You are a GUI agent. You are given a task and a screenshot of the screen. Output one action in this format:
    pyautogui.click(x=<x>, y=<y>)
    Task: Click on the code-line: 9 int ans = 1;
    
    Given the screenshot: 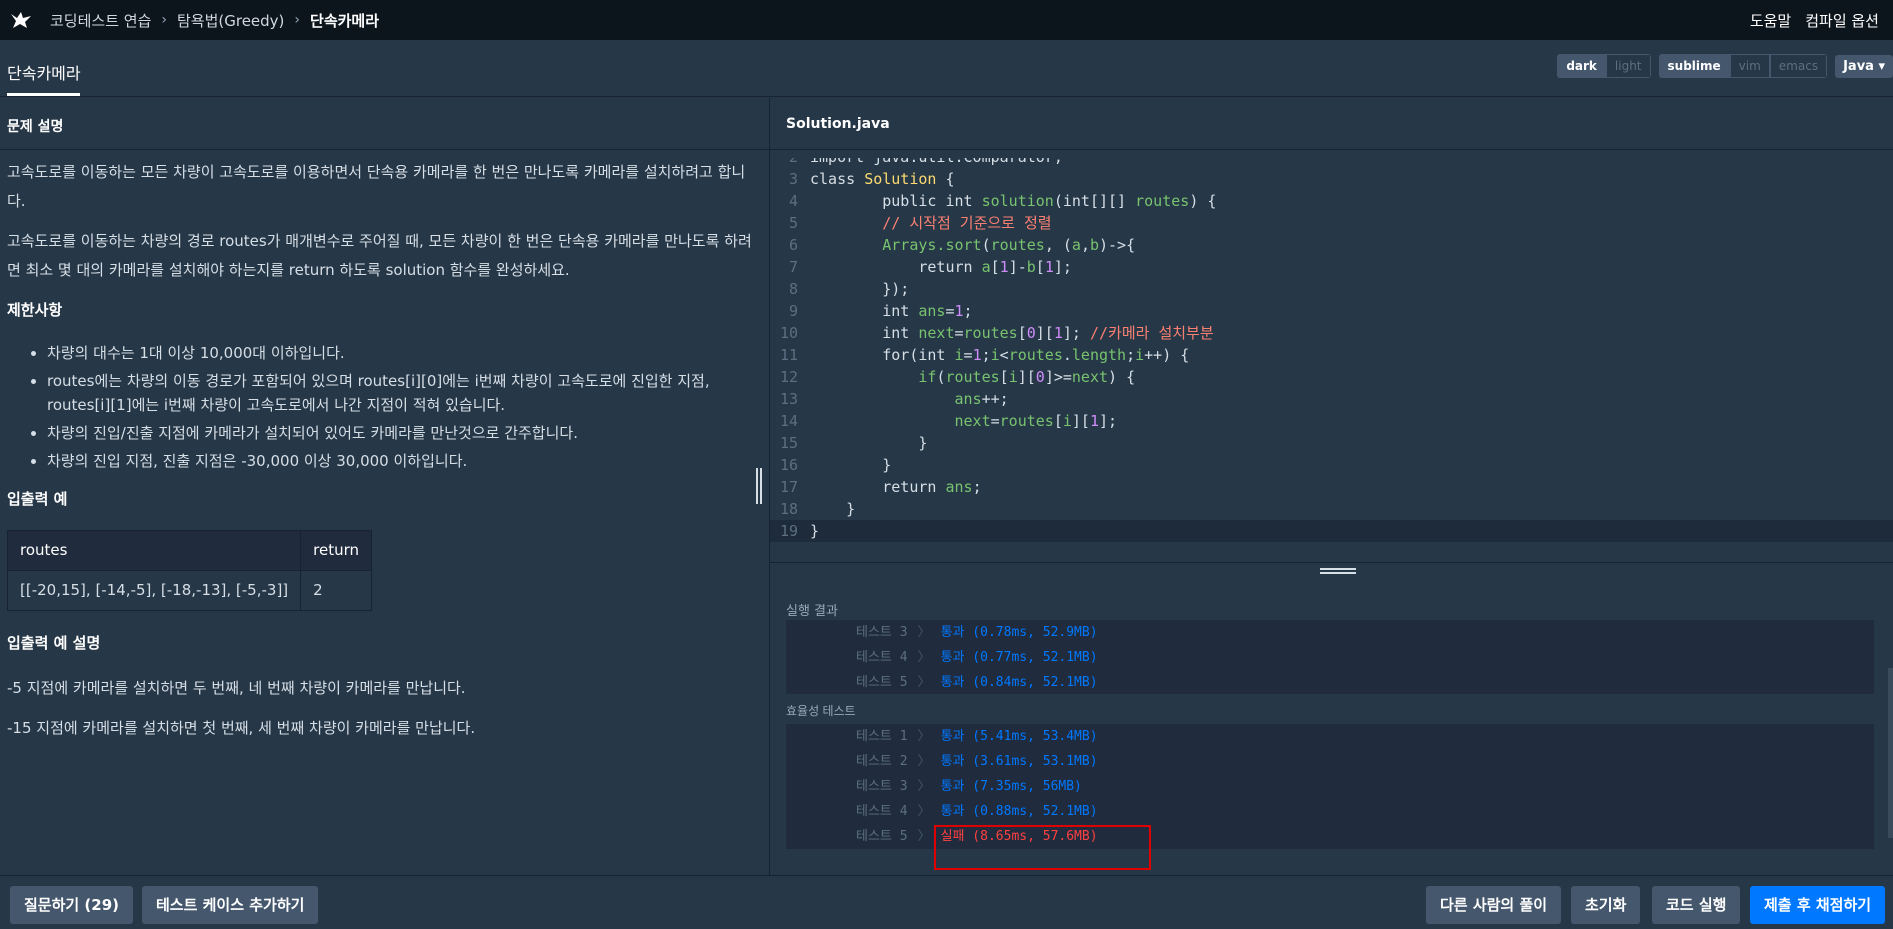 What is the action you would take?
    pyautogui.click(x=1331, y=311)
    